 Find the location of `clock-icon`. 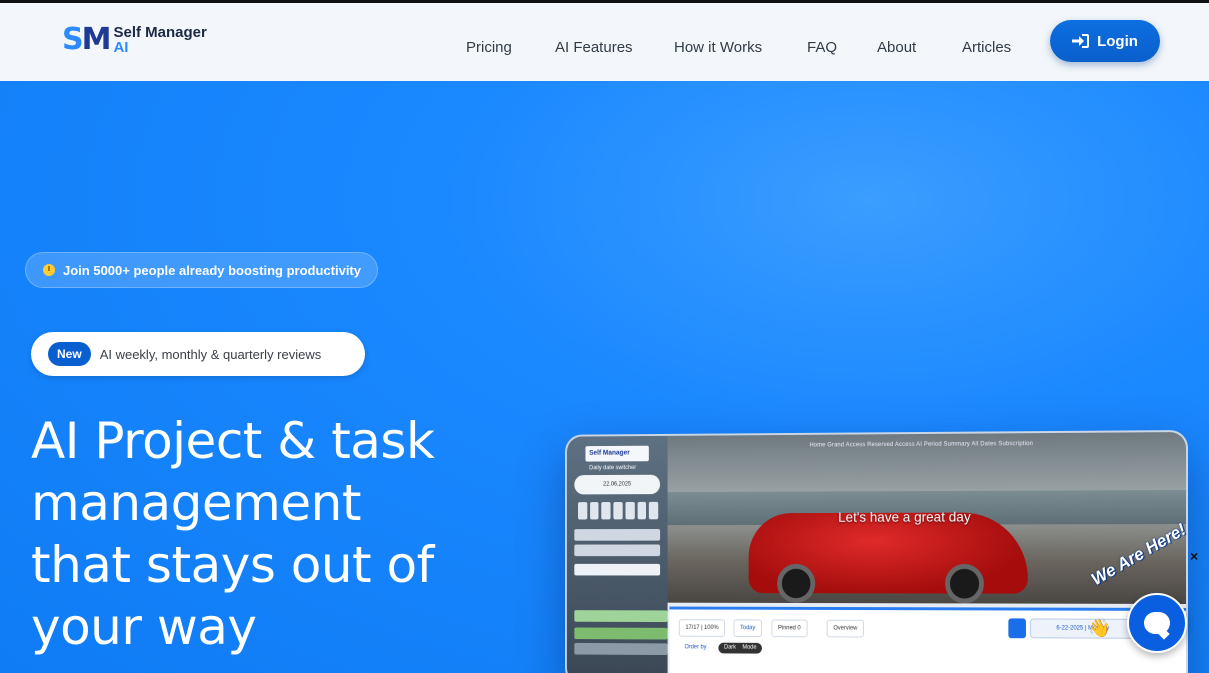

clock-icon is located at coordinates (49, 270).